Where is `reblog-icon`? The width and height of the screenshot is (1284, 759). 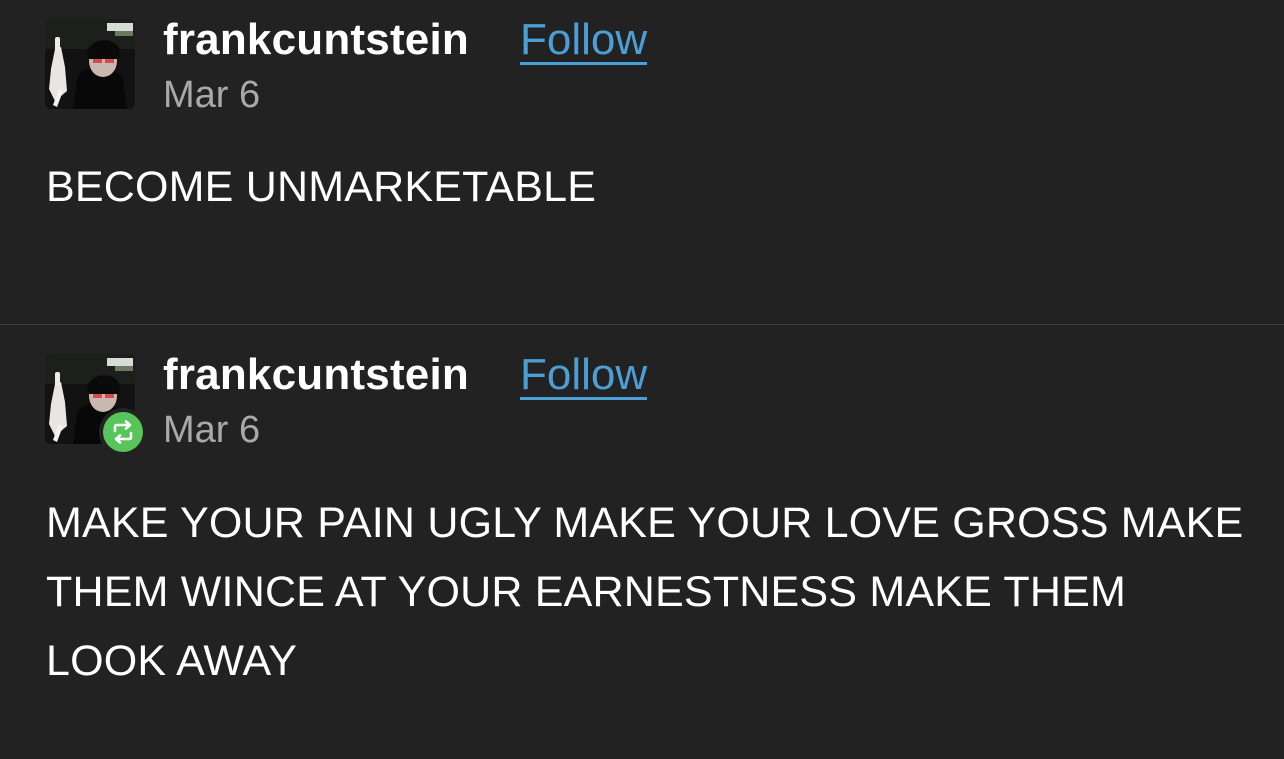
reblog-icon is located at coordinates (123, 432).